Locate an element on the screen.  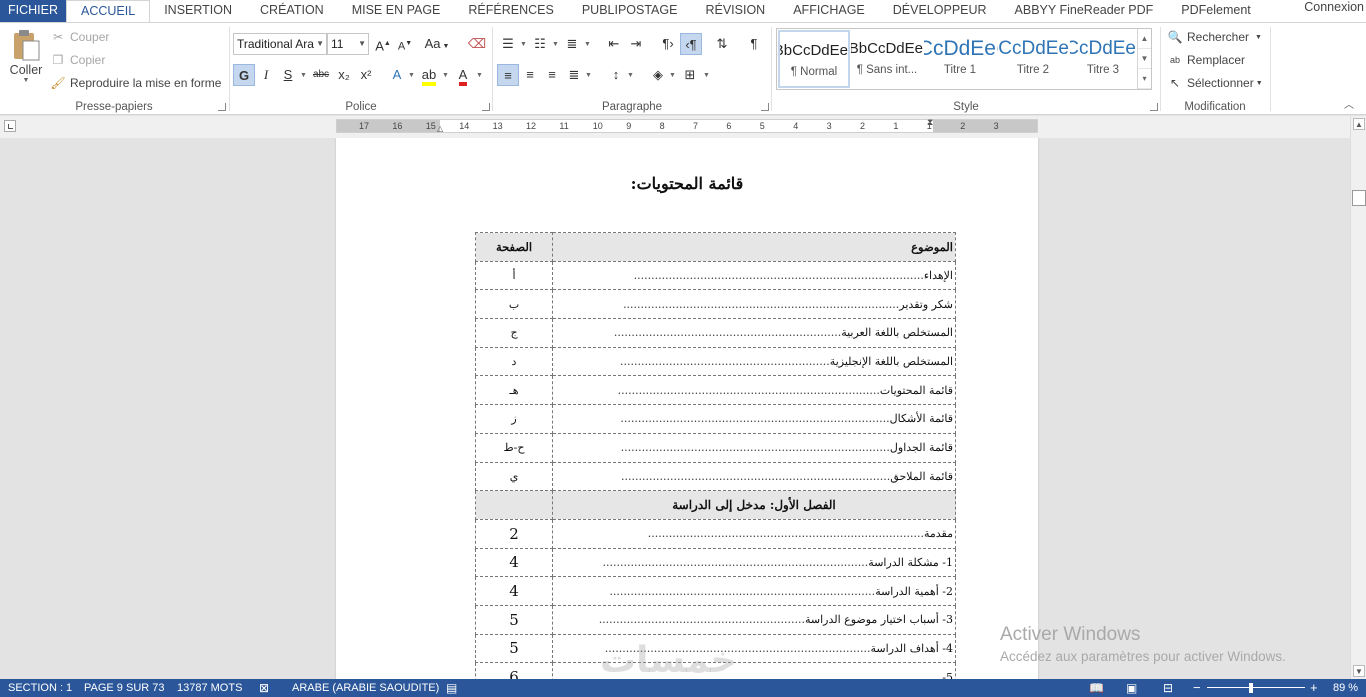
align-right-button: ≡ is located at coordinates (552, 75).